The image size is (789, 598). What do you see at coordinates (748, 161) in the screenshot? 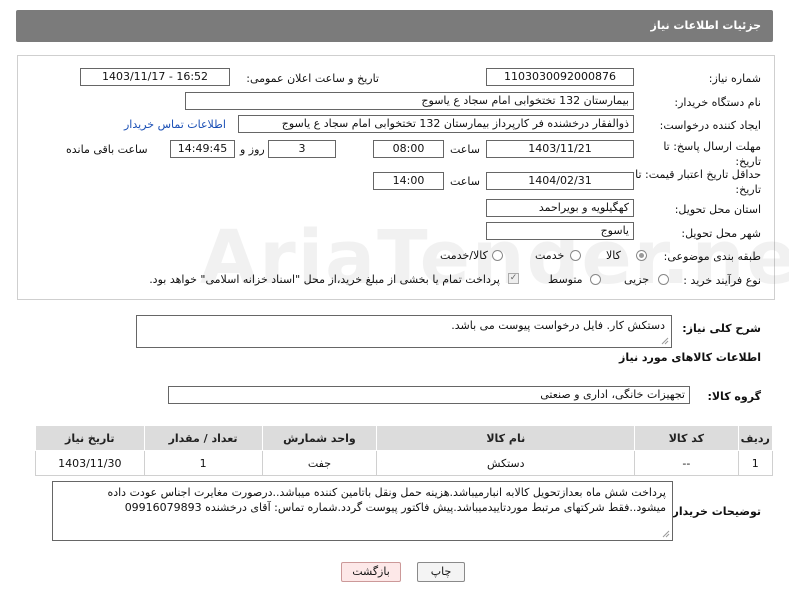
I see `deadline-label-2: تاریخ:` at bounding box center [748, 161].